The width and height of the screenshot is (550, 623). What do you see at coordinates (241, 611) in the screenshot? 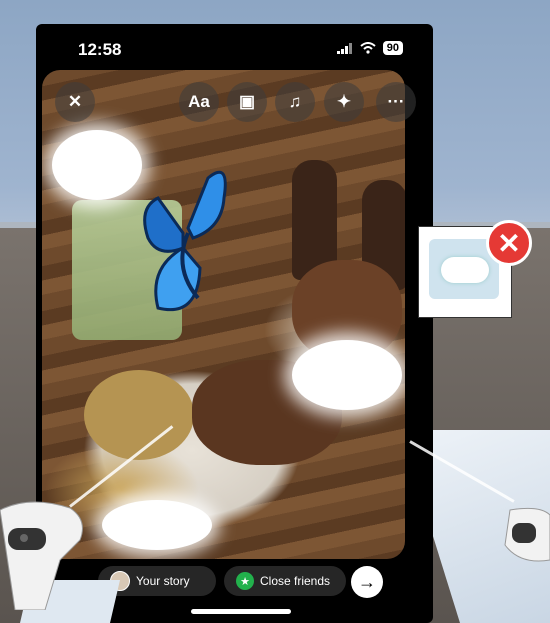
I see `home-indicator` at bounding box center [241, 611].